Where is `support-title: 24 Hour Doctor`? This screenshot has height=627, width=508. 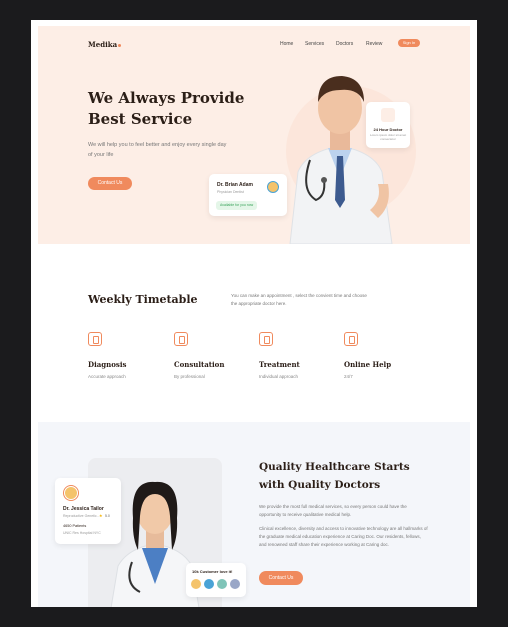
support-title: 24 Hour Doctor is located at coordinates (388, 129).